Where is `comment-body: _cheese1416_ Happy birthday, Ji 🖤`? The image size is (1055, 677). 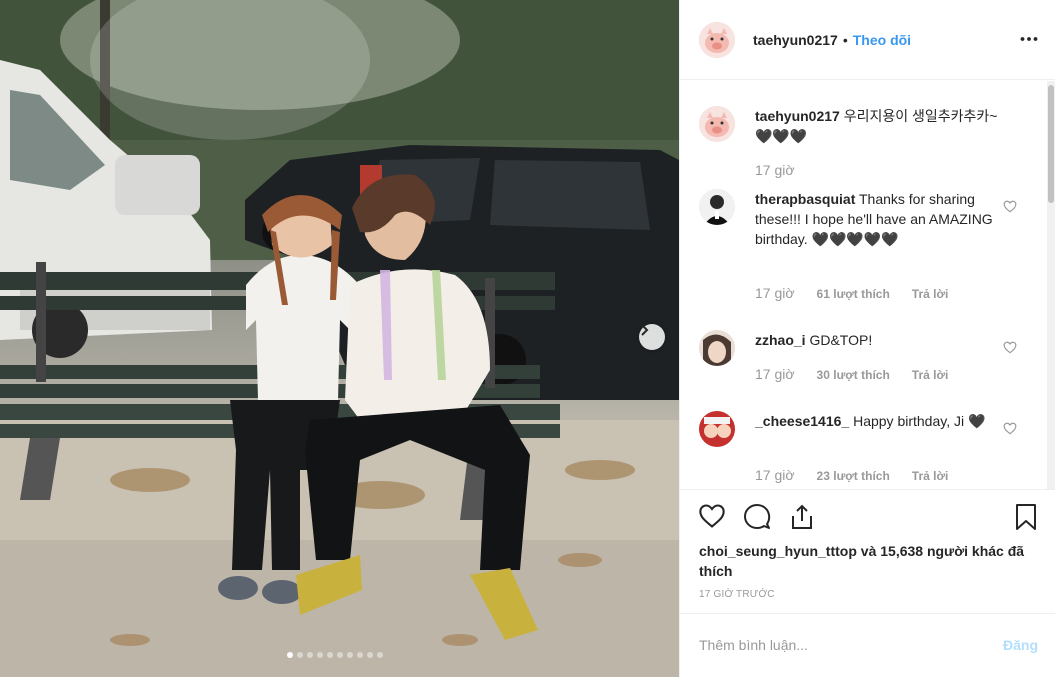
comment-body: _cheese1416_ Happy birthday, Ji 🖤 is located at coordinates (884, 421).